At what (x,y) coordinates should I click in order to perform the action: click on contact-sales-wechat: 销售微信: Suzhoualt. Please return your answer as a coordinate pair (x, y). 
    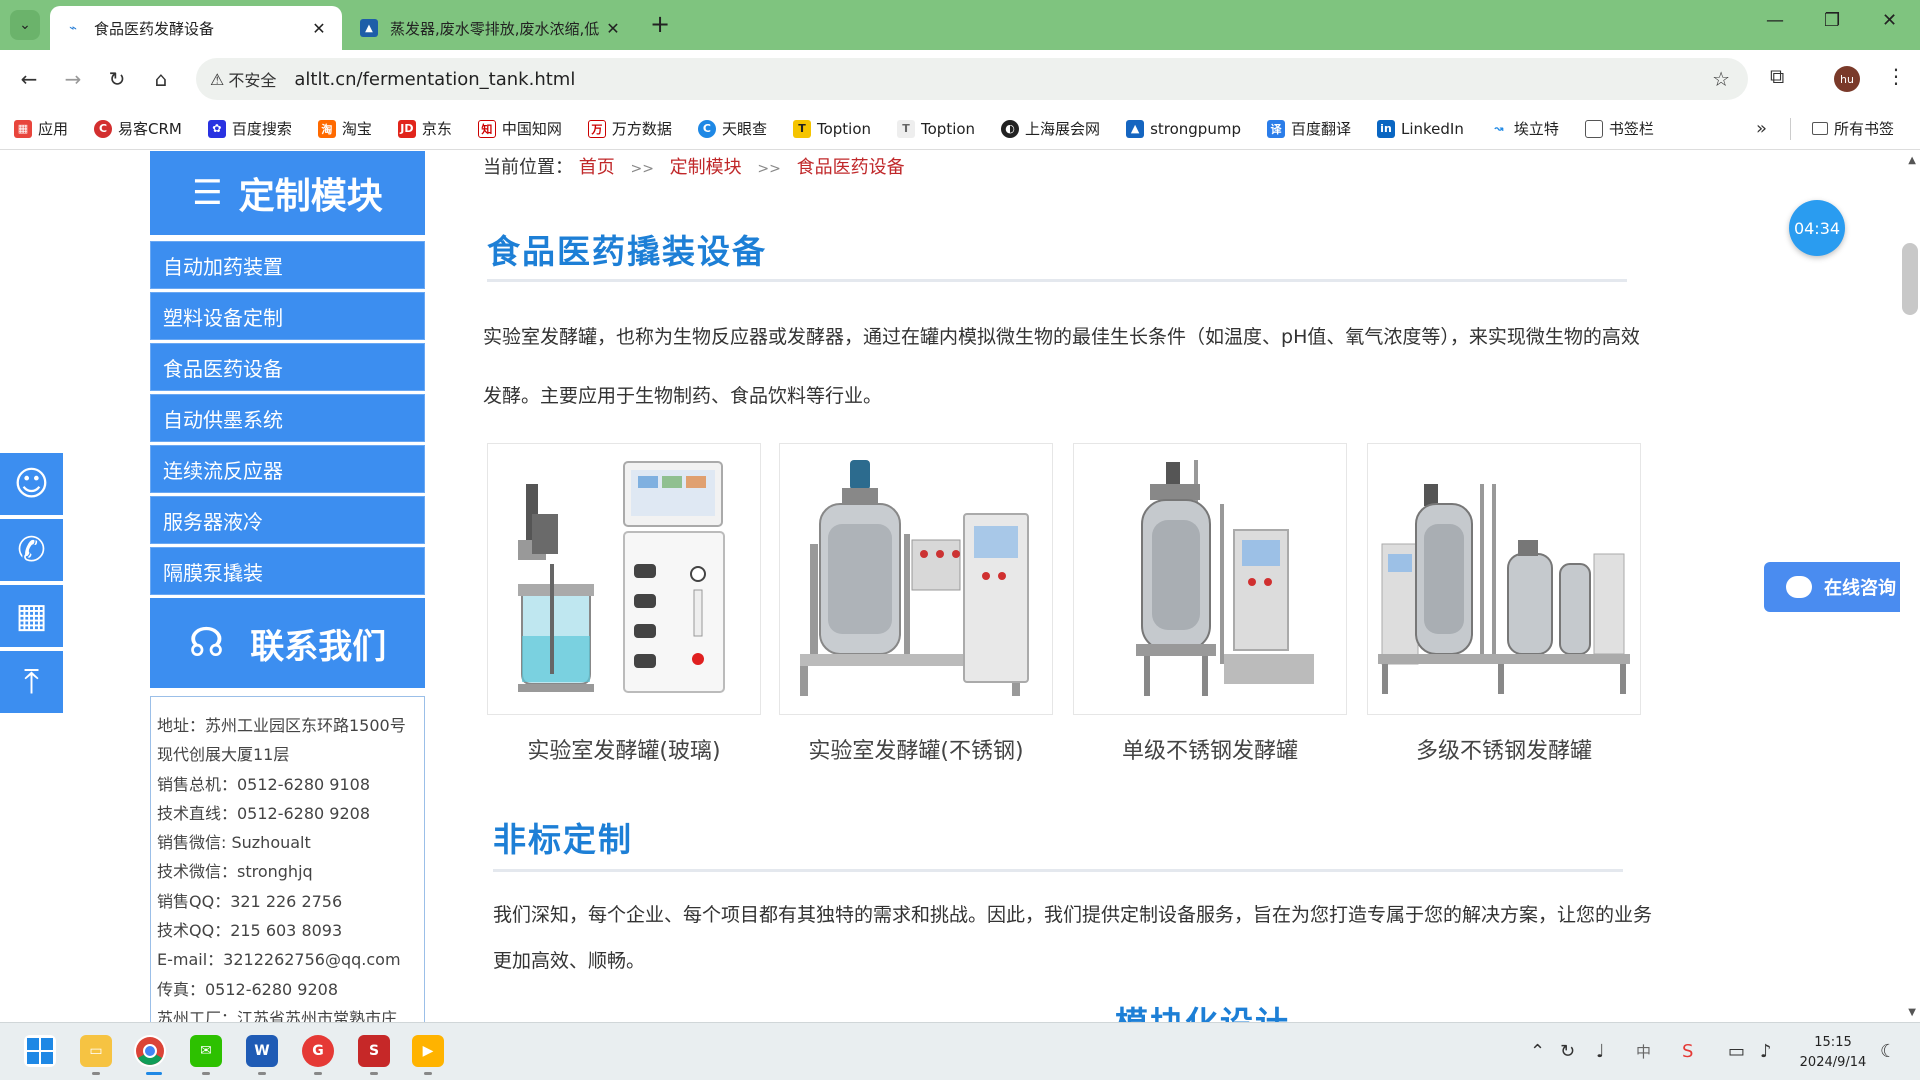
    Looking at the image, I should click on (234, 843).